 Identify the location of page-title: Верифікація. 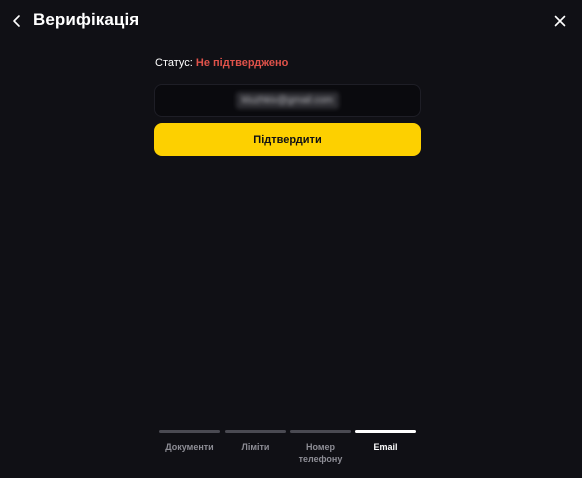
(86, 19).